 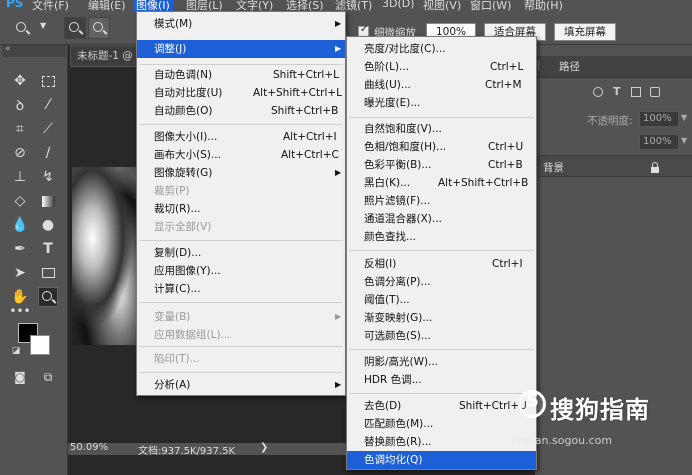 What do you see at coordinates (8, 49) in the screenshot?
I see `double-chevron-icon: «` at bounding box center [8, 49].